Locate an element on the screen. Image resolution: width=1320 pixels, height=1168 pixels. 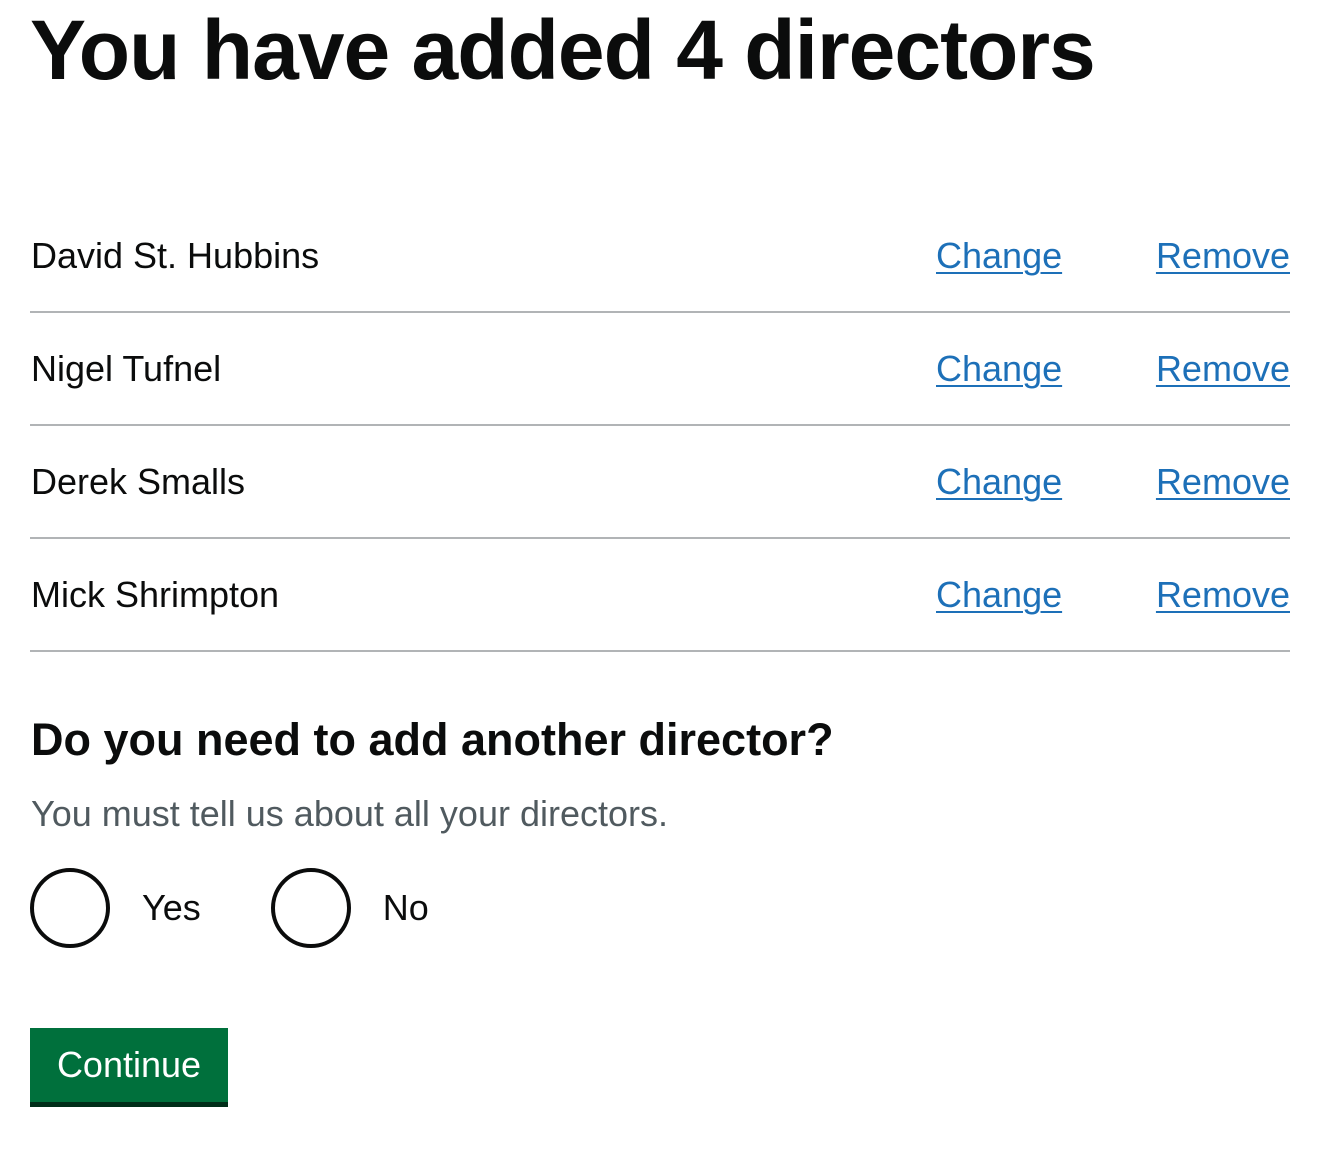
radio-option-no: No is located at coordinates (349, 908).